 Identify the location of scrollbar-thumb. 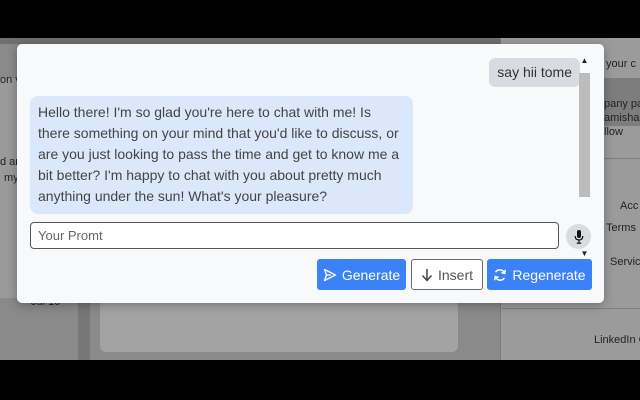
(584, 135).